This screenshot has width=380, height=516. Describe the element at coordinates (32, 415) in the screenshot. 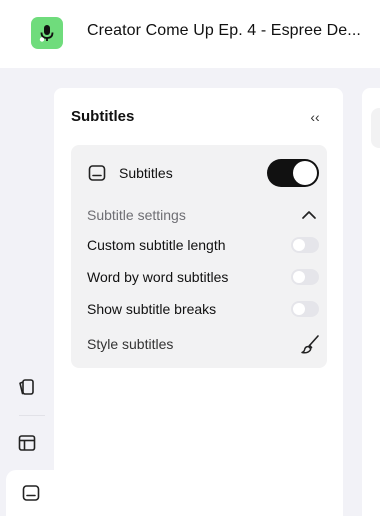

I see `rail-divider` at that location.